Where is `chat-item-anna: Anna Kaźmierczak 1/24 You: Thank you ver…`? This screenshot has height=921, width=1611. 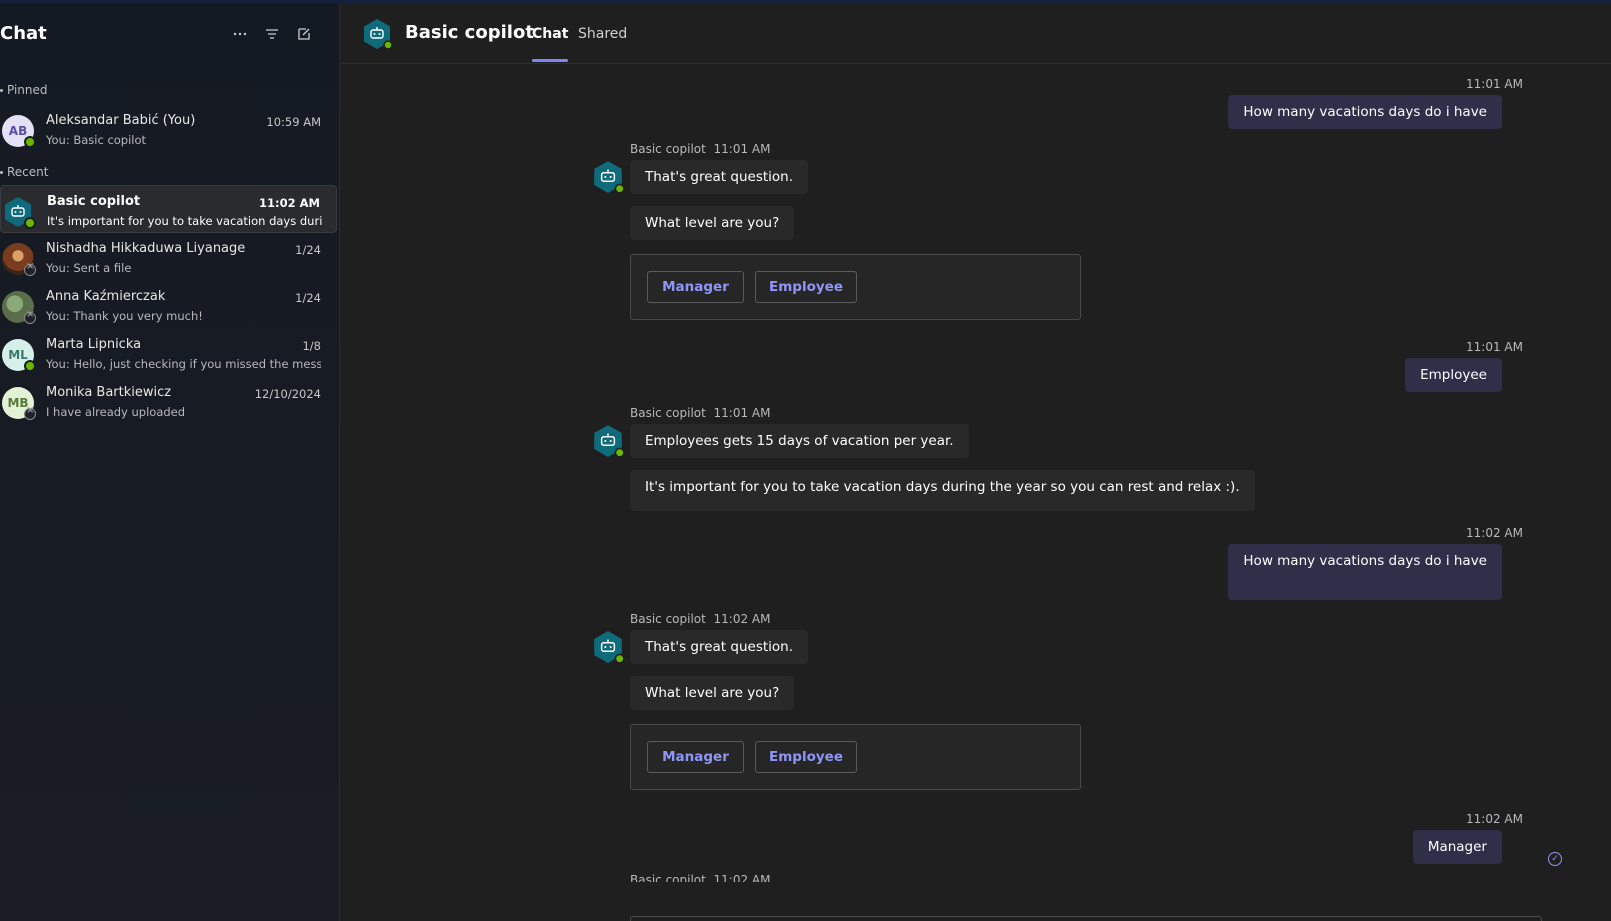 chat-item-anna: Anna Kaźmierczak 1/24 You: Thank you ver… is located at coordinates (168, 305).